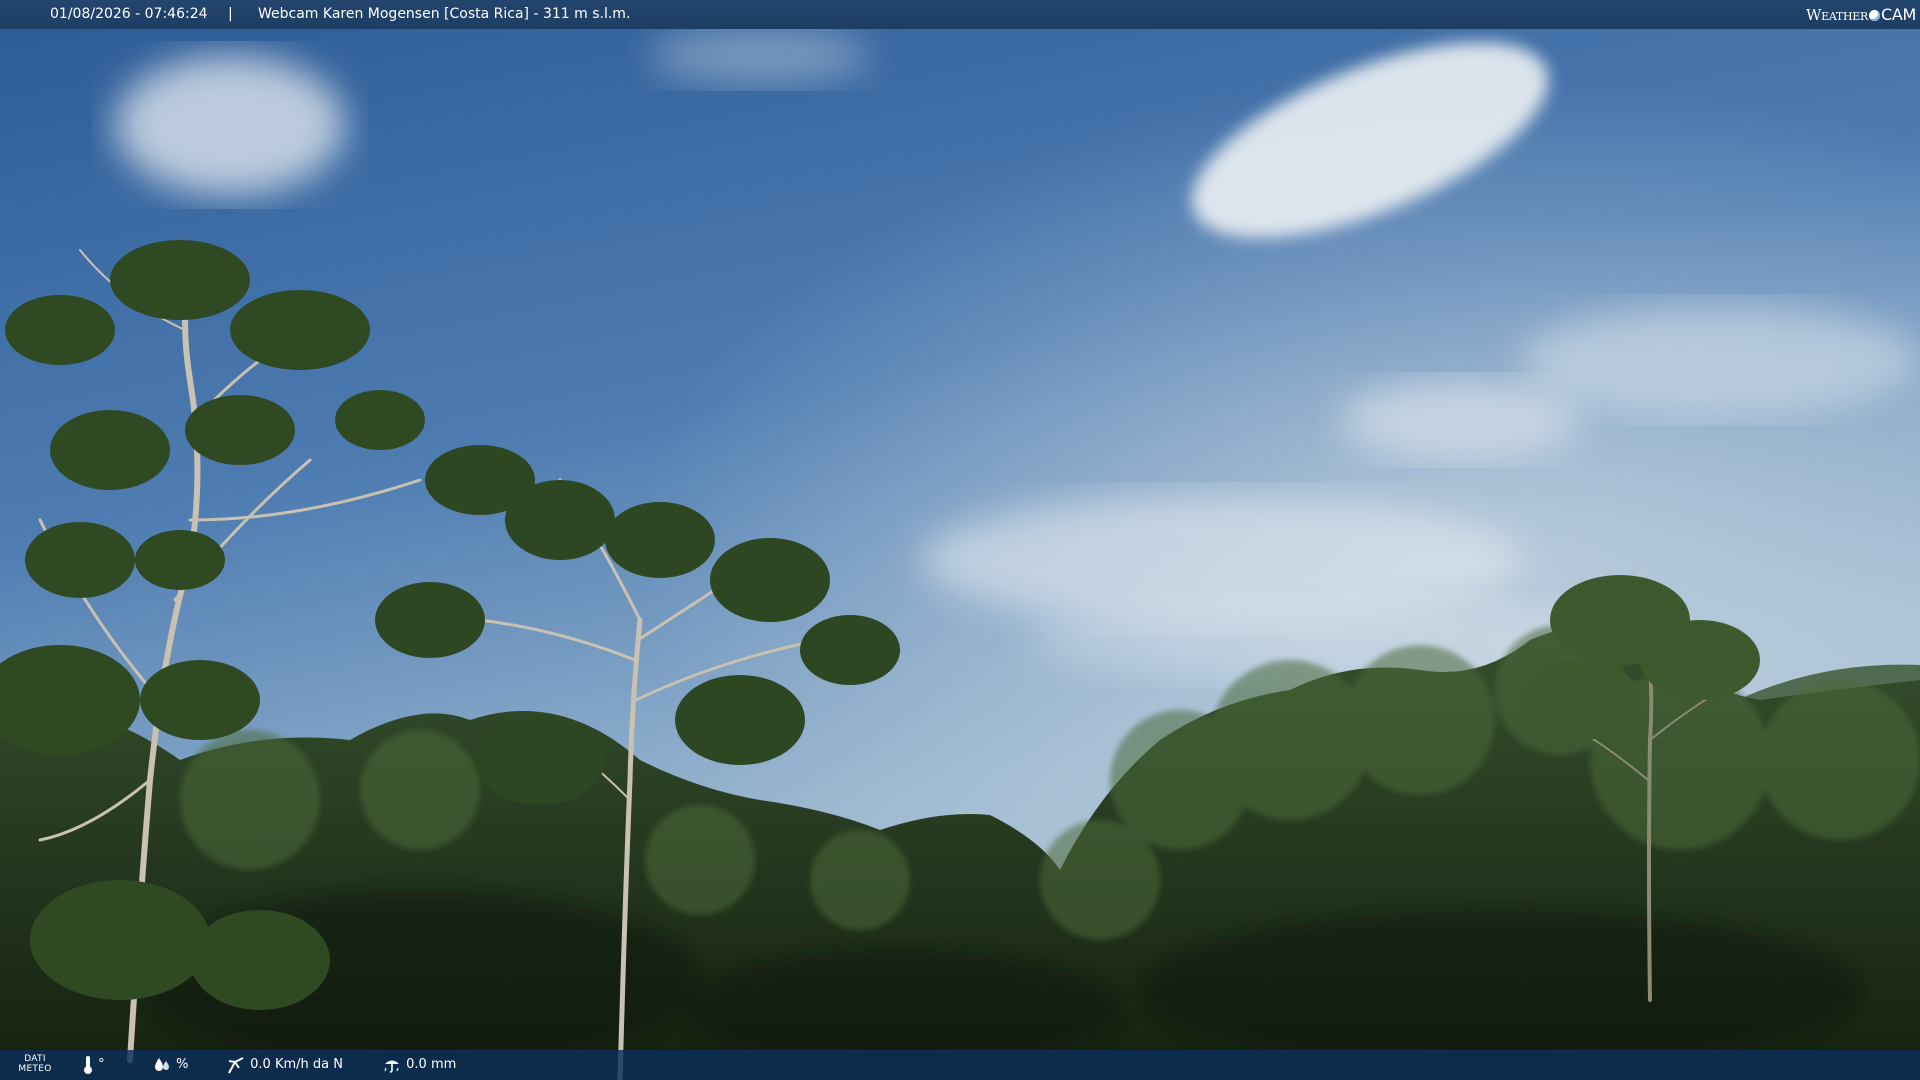 The width and height of the screenshot is (1920, 1080). I want to click on rain-value: 0.0 mm, so click(431, 1064).